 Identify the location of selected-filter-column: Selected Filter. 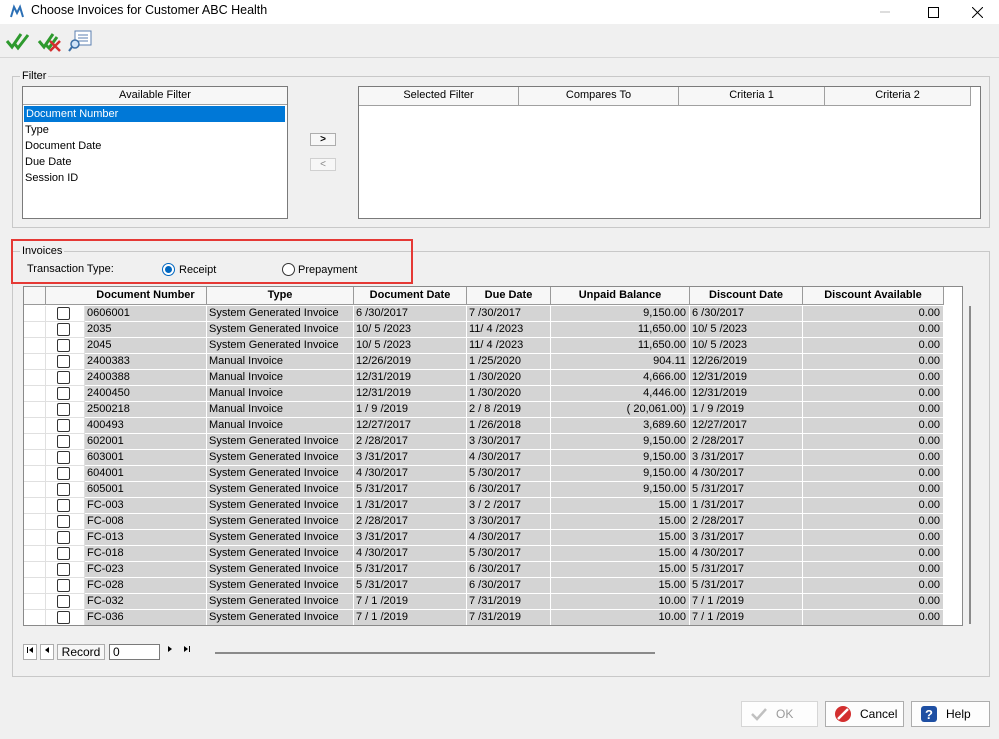
(439, 96).